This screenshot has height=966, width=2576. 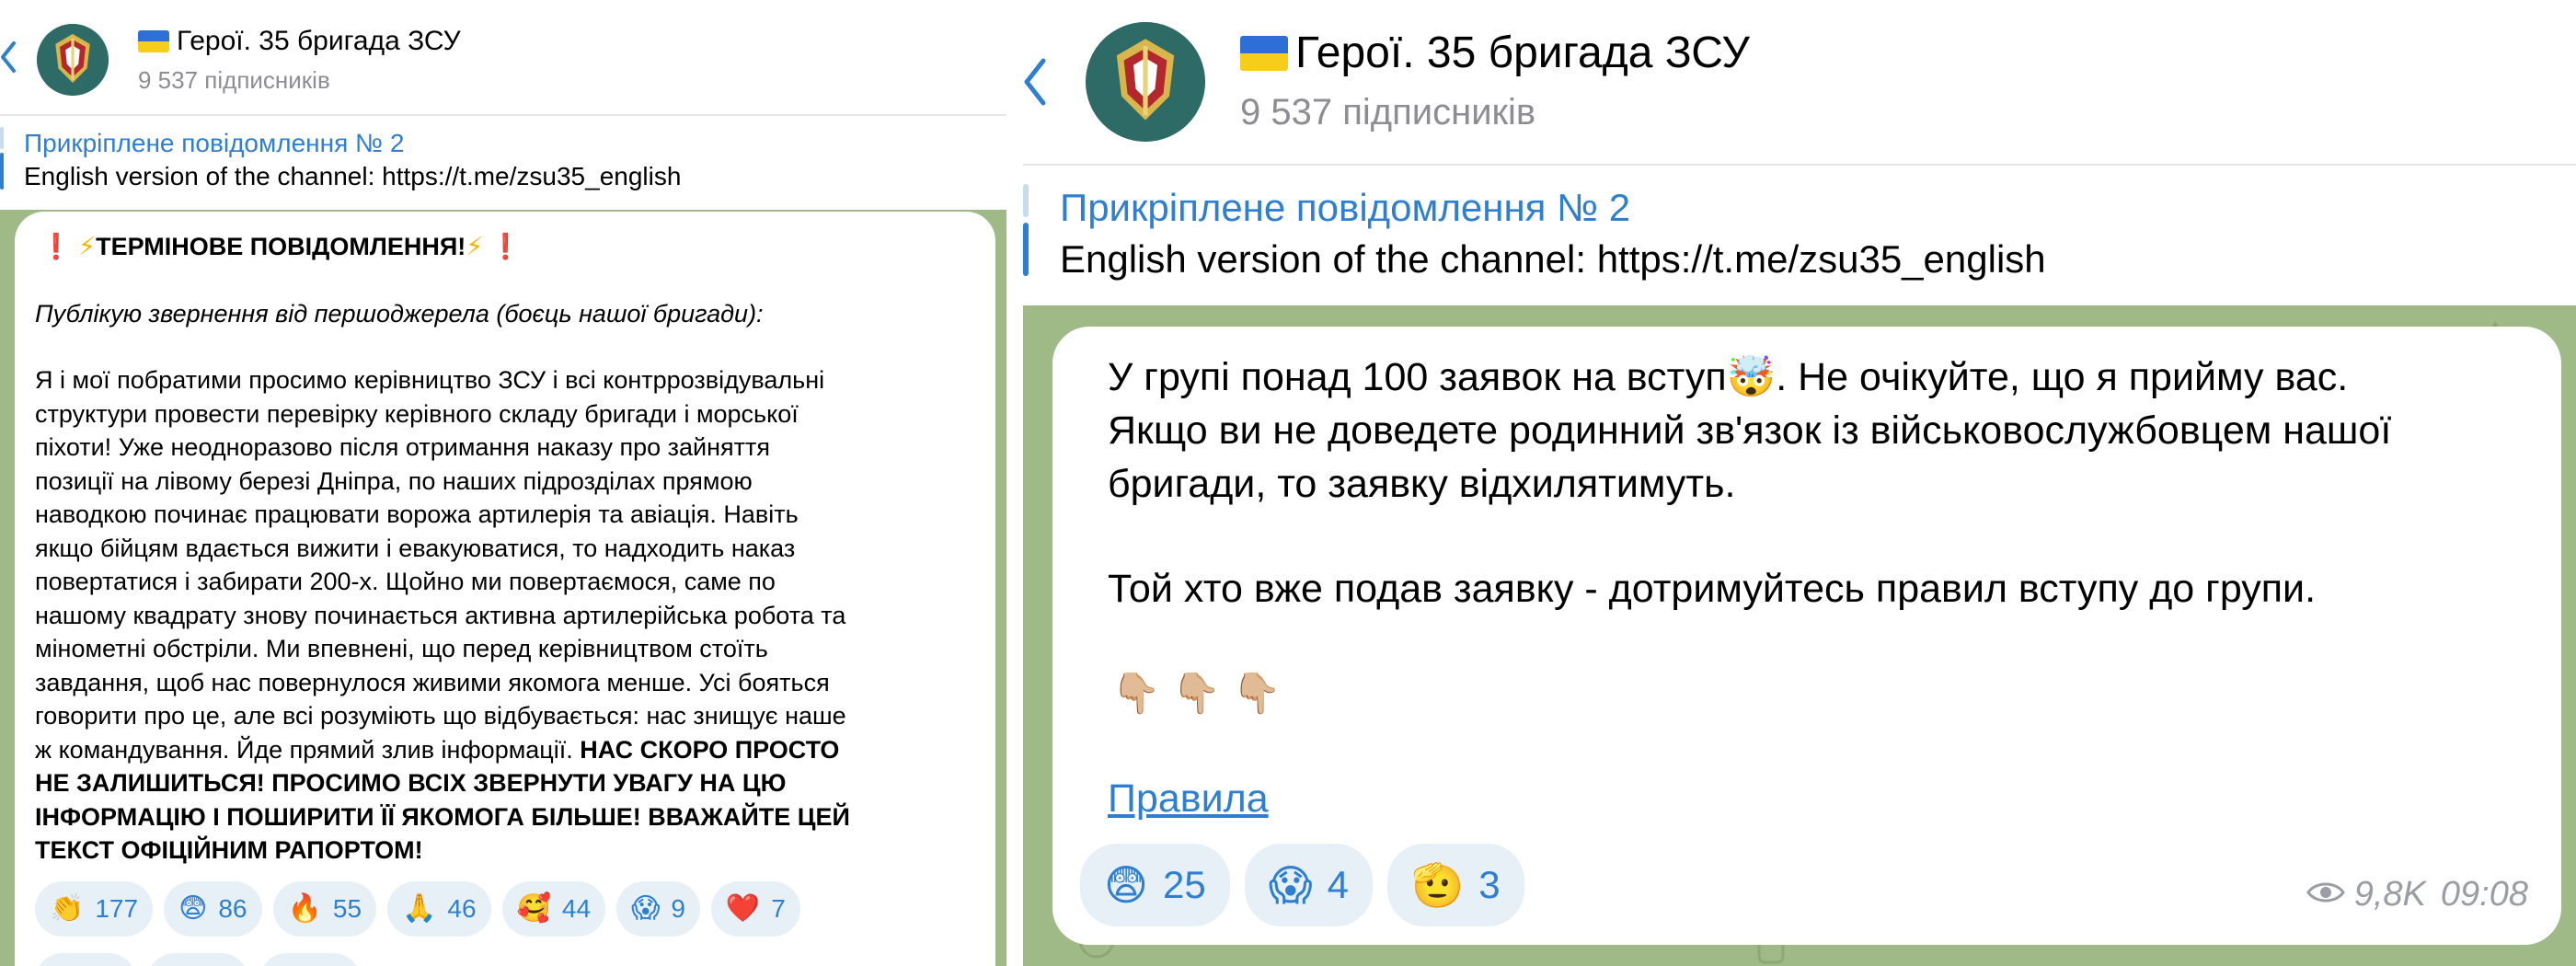 I want to click on message-meta: 9,8K 09:08, so click(x=2417, y=894).